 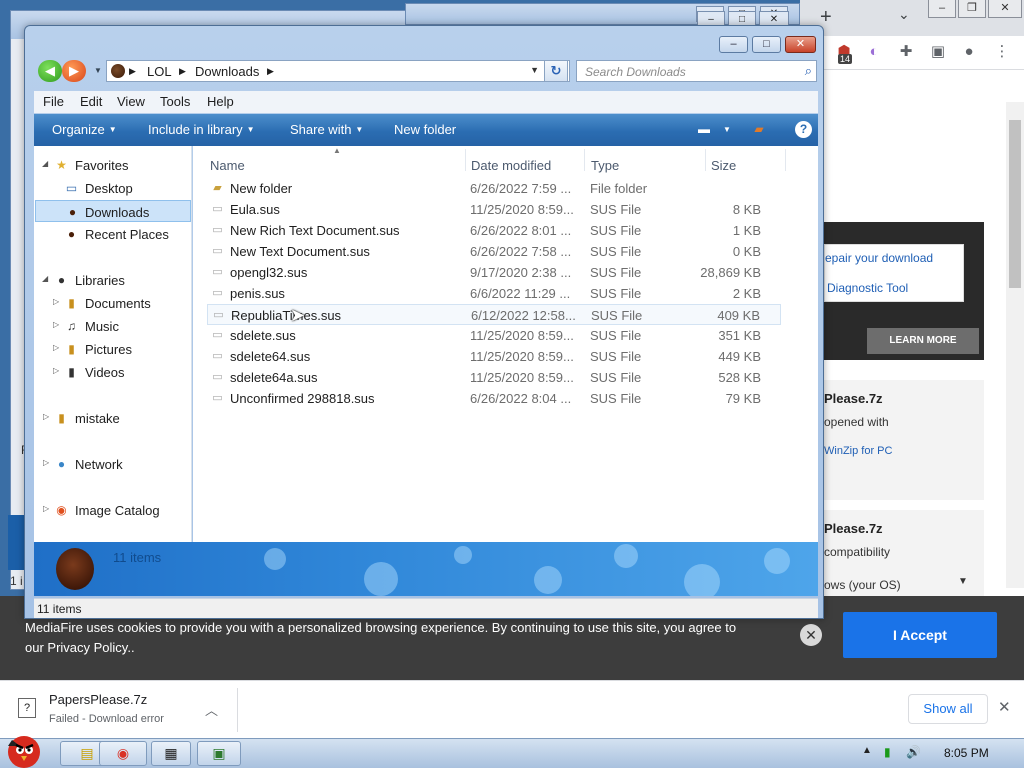 What do you see at coordinates (219, 753) in the screenshot?
I see `taskbar-app-icon: ▣` at bounding box center [219, 753].